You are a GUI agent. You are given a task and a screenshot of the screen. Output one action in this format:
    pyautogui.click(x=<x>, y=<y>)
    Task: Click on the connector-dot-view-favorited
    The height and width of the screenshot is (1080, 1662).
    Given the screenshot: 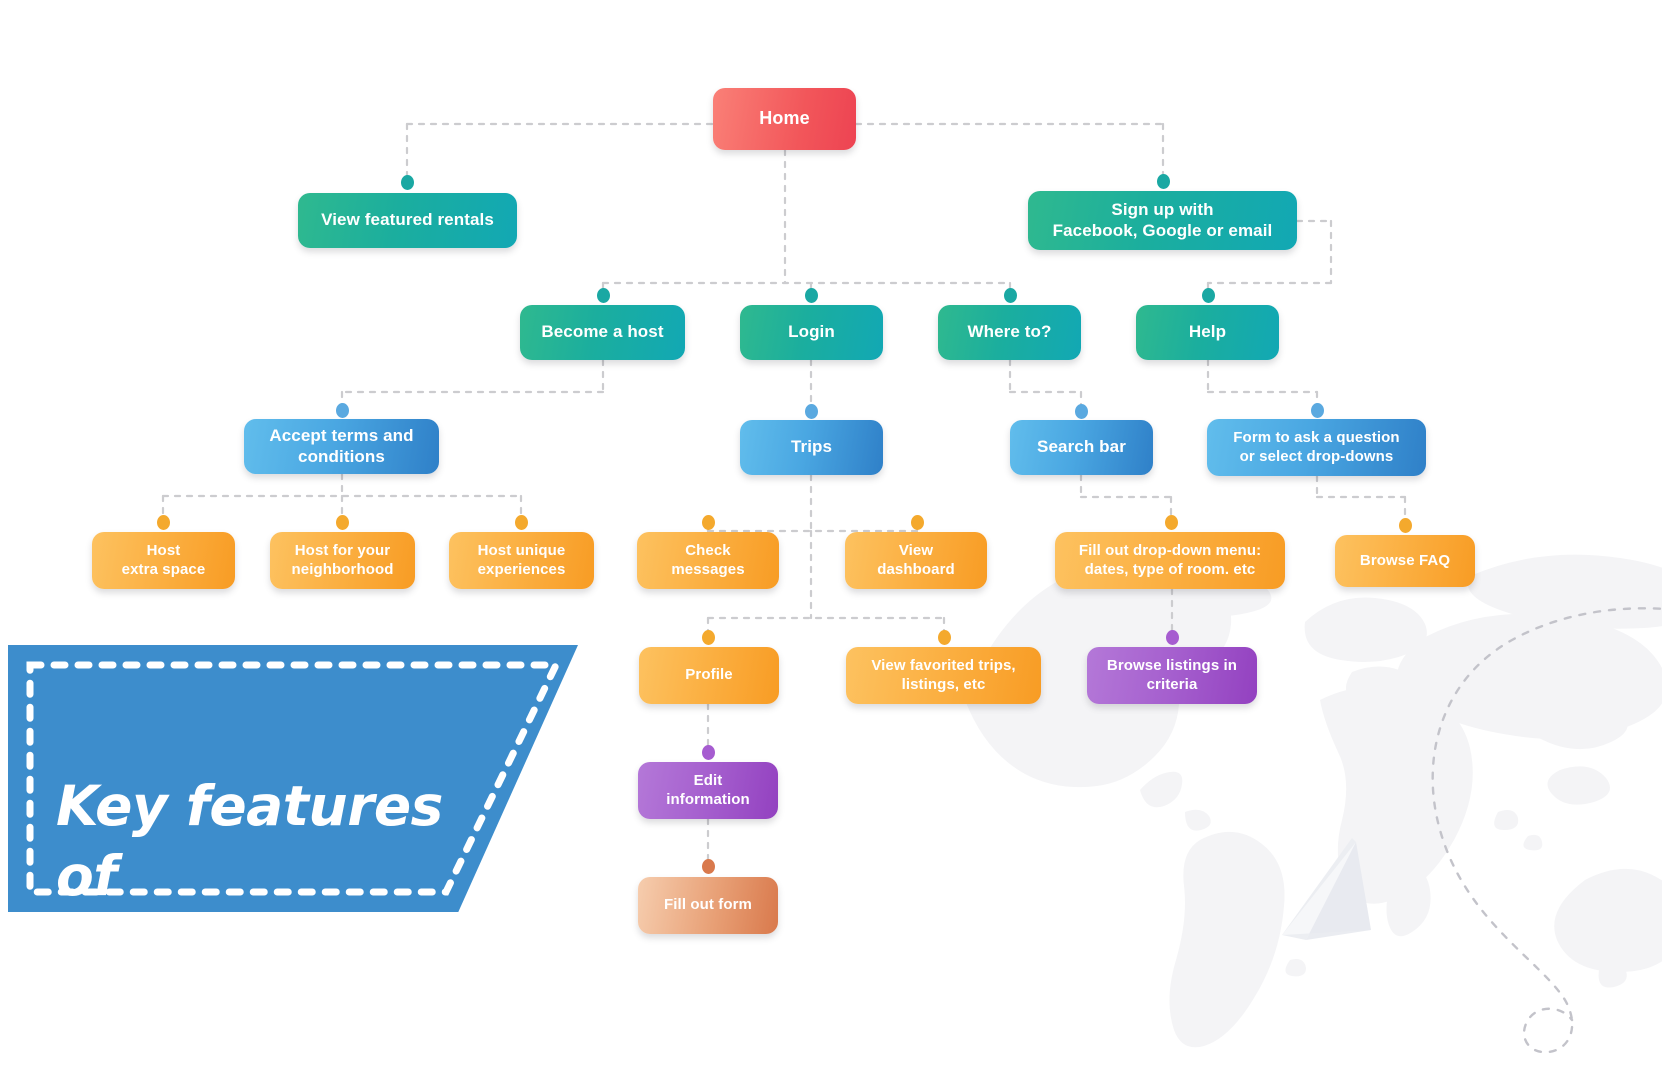 What is the action you would take?
    pyautogui.click(x=944, y=637)
    